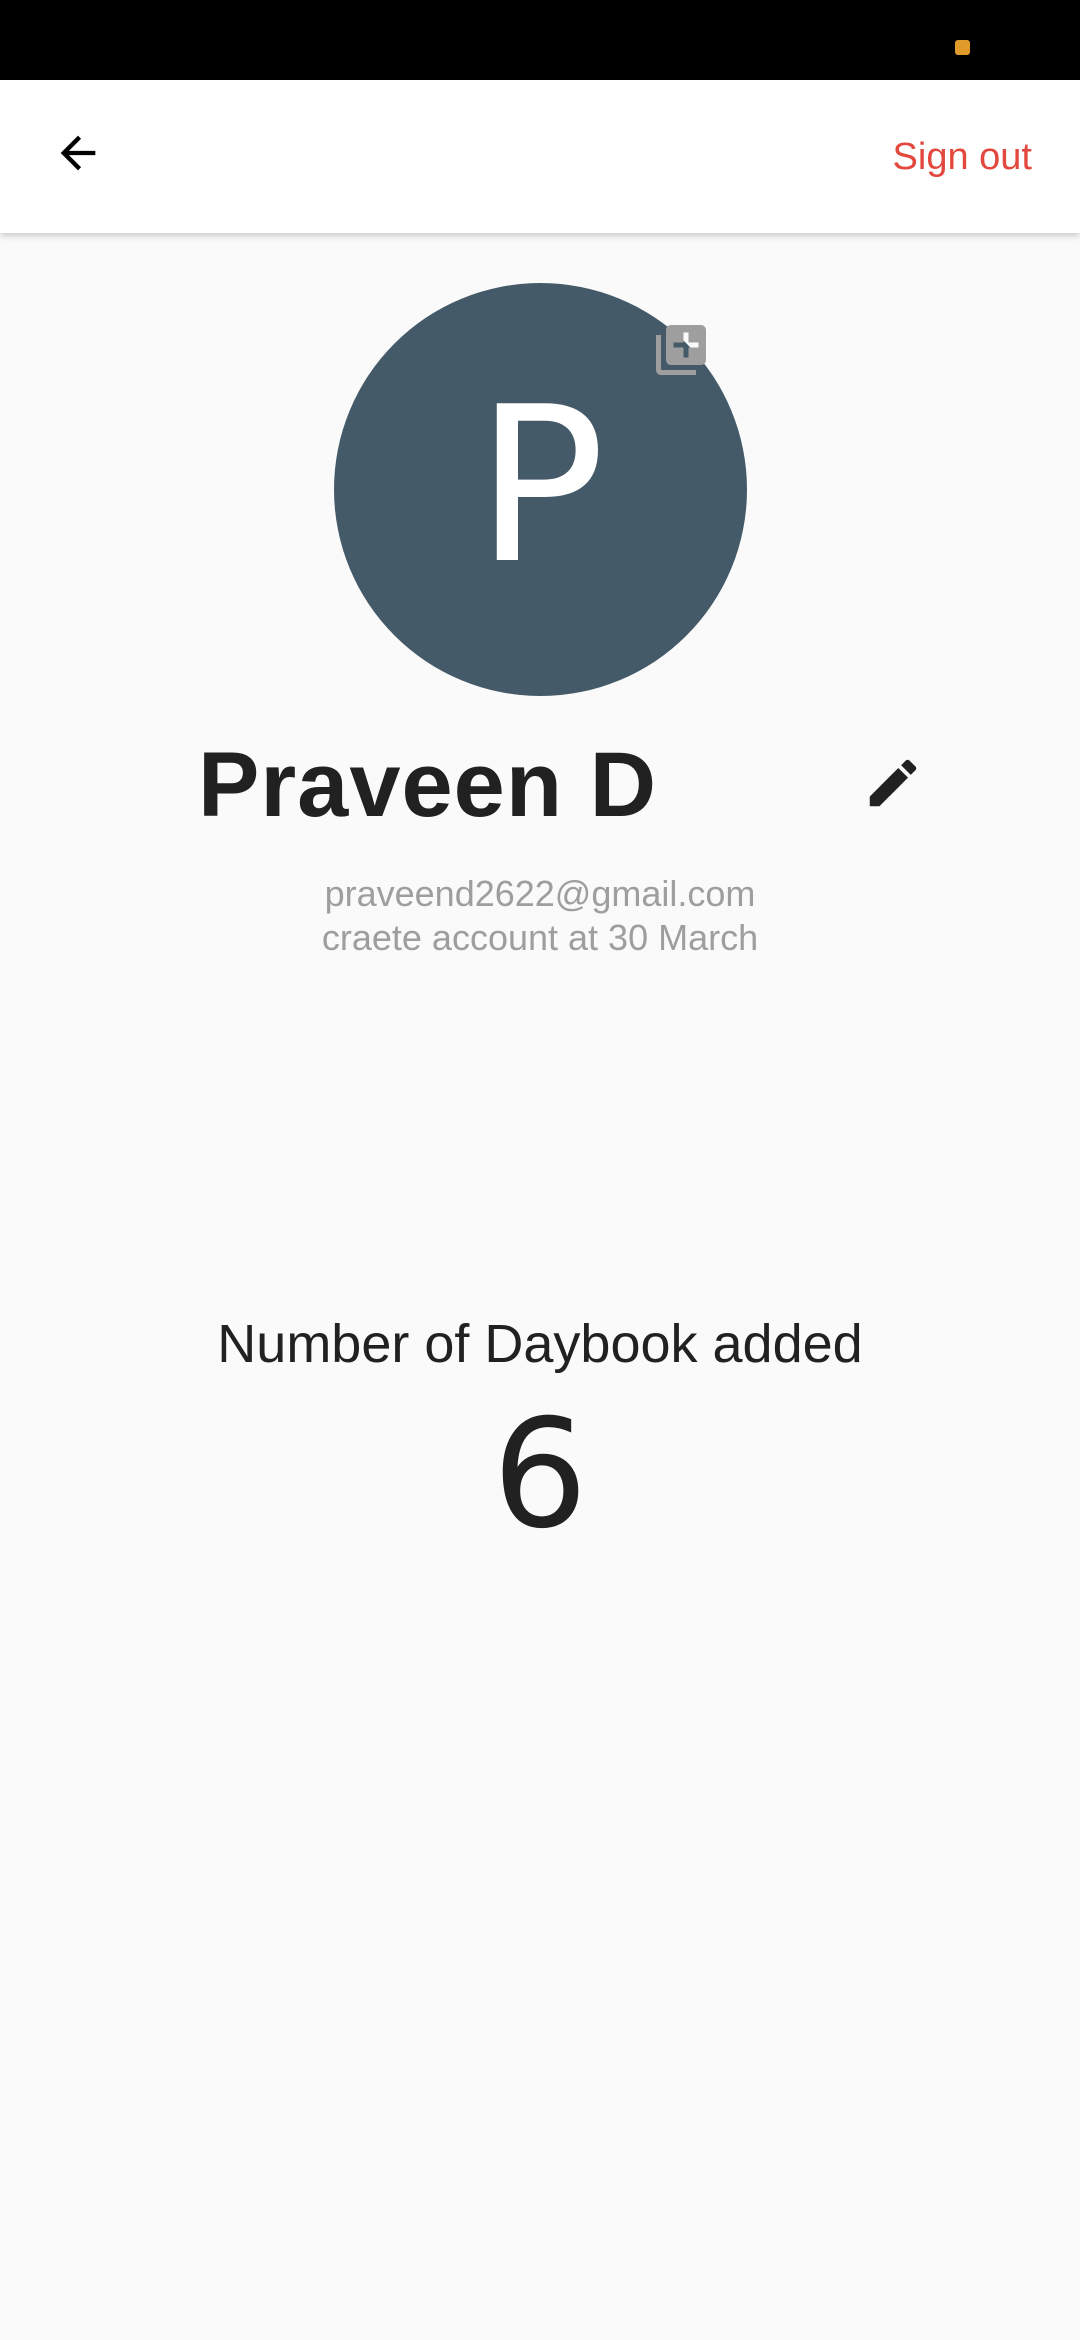 The image size is (1080, 2340). Describe the element at coordinates (540, 1344) in the screenshot. I see `daybook-count-label: Number of Daybook added` at that location.